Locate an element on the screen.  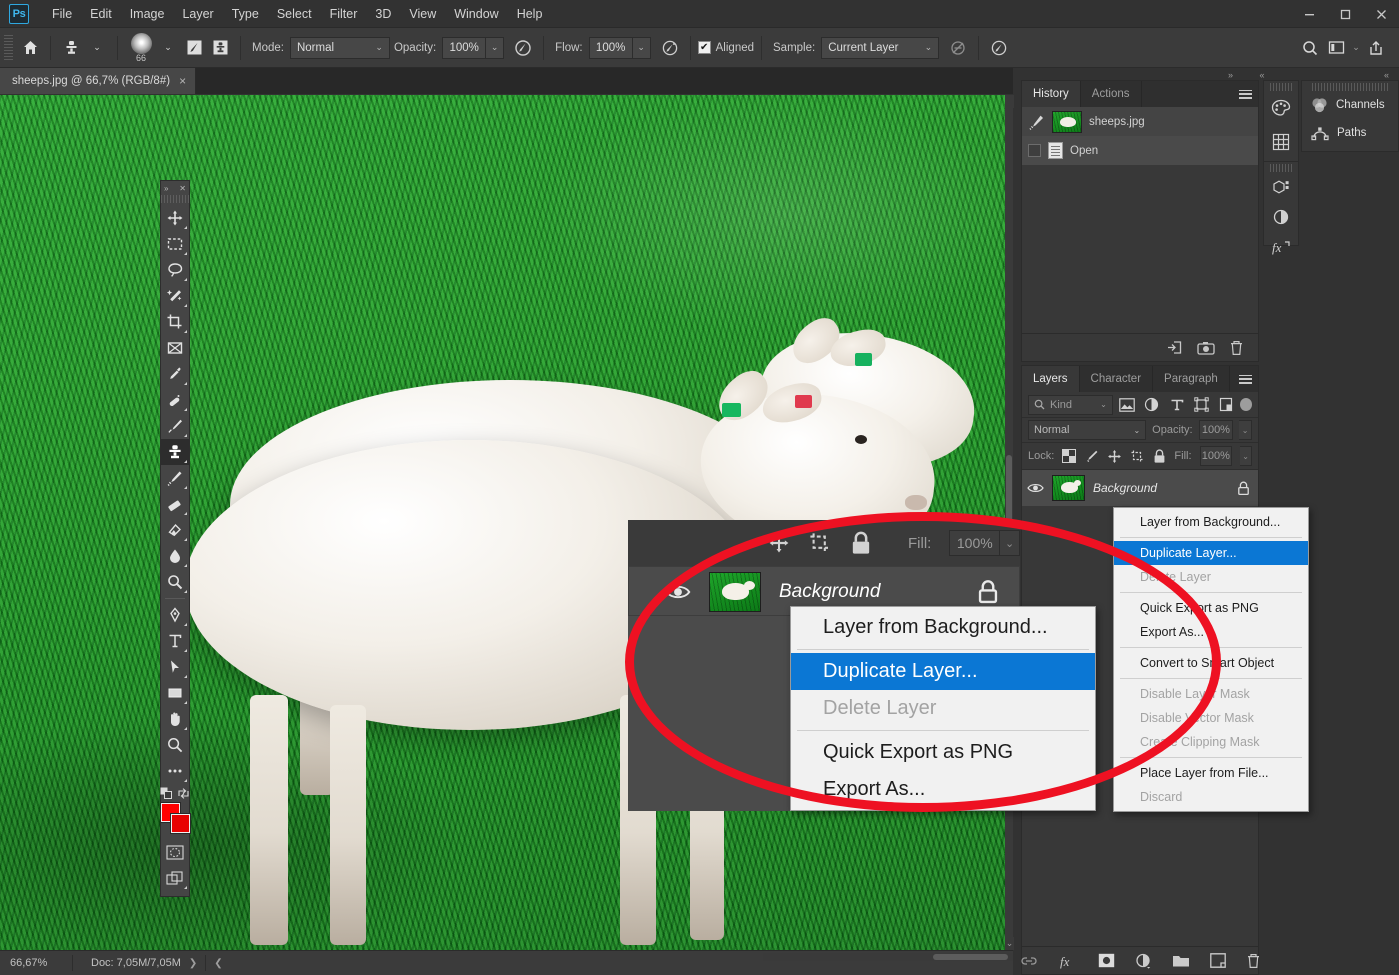
layer-fill-stepper: ⌄ is located at coordinates (1246, 456).